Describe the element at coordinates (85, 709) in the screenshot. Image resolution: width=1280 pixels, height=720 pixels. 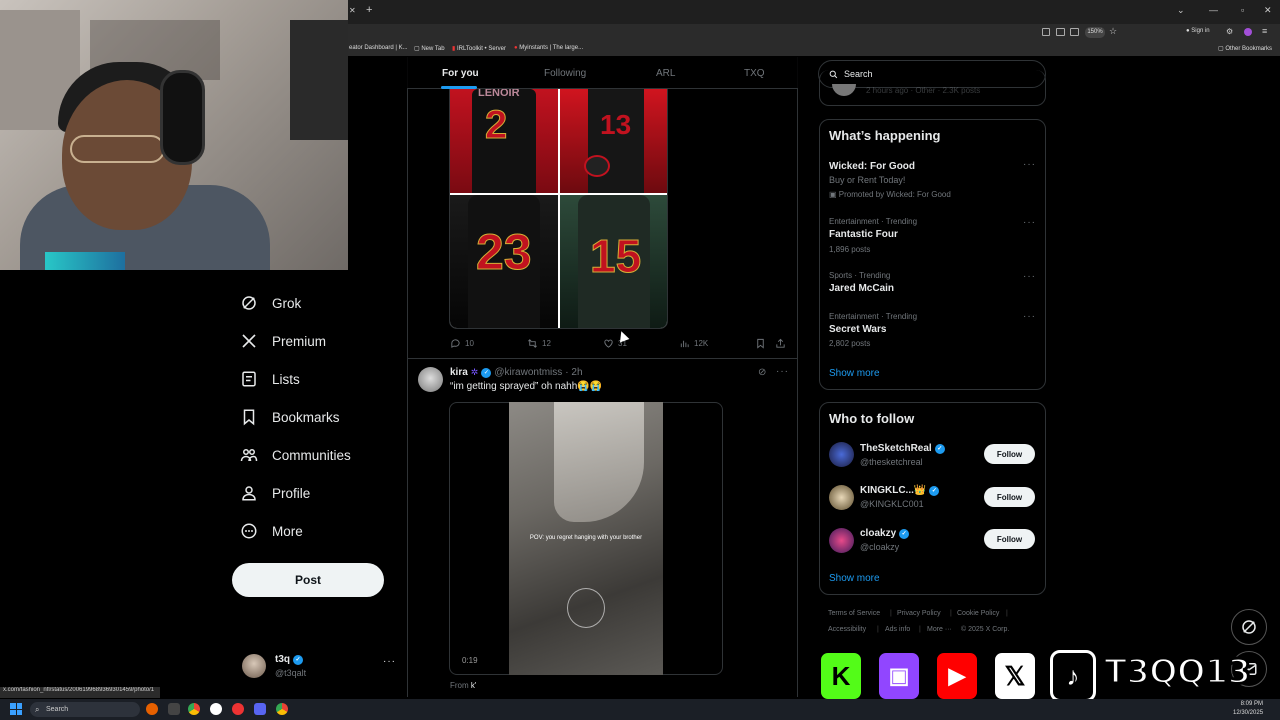
I see `taskbar-search: ⌕ Search` at that location.